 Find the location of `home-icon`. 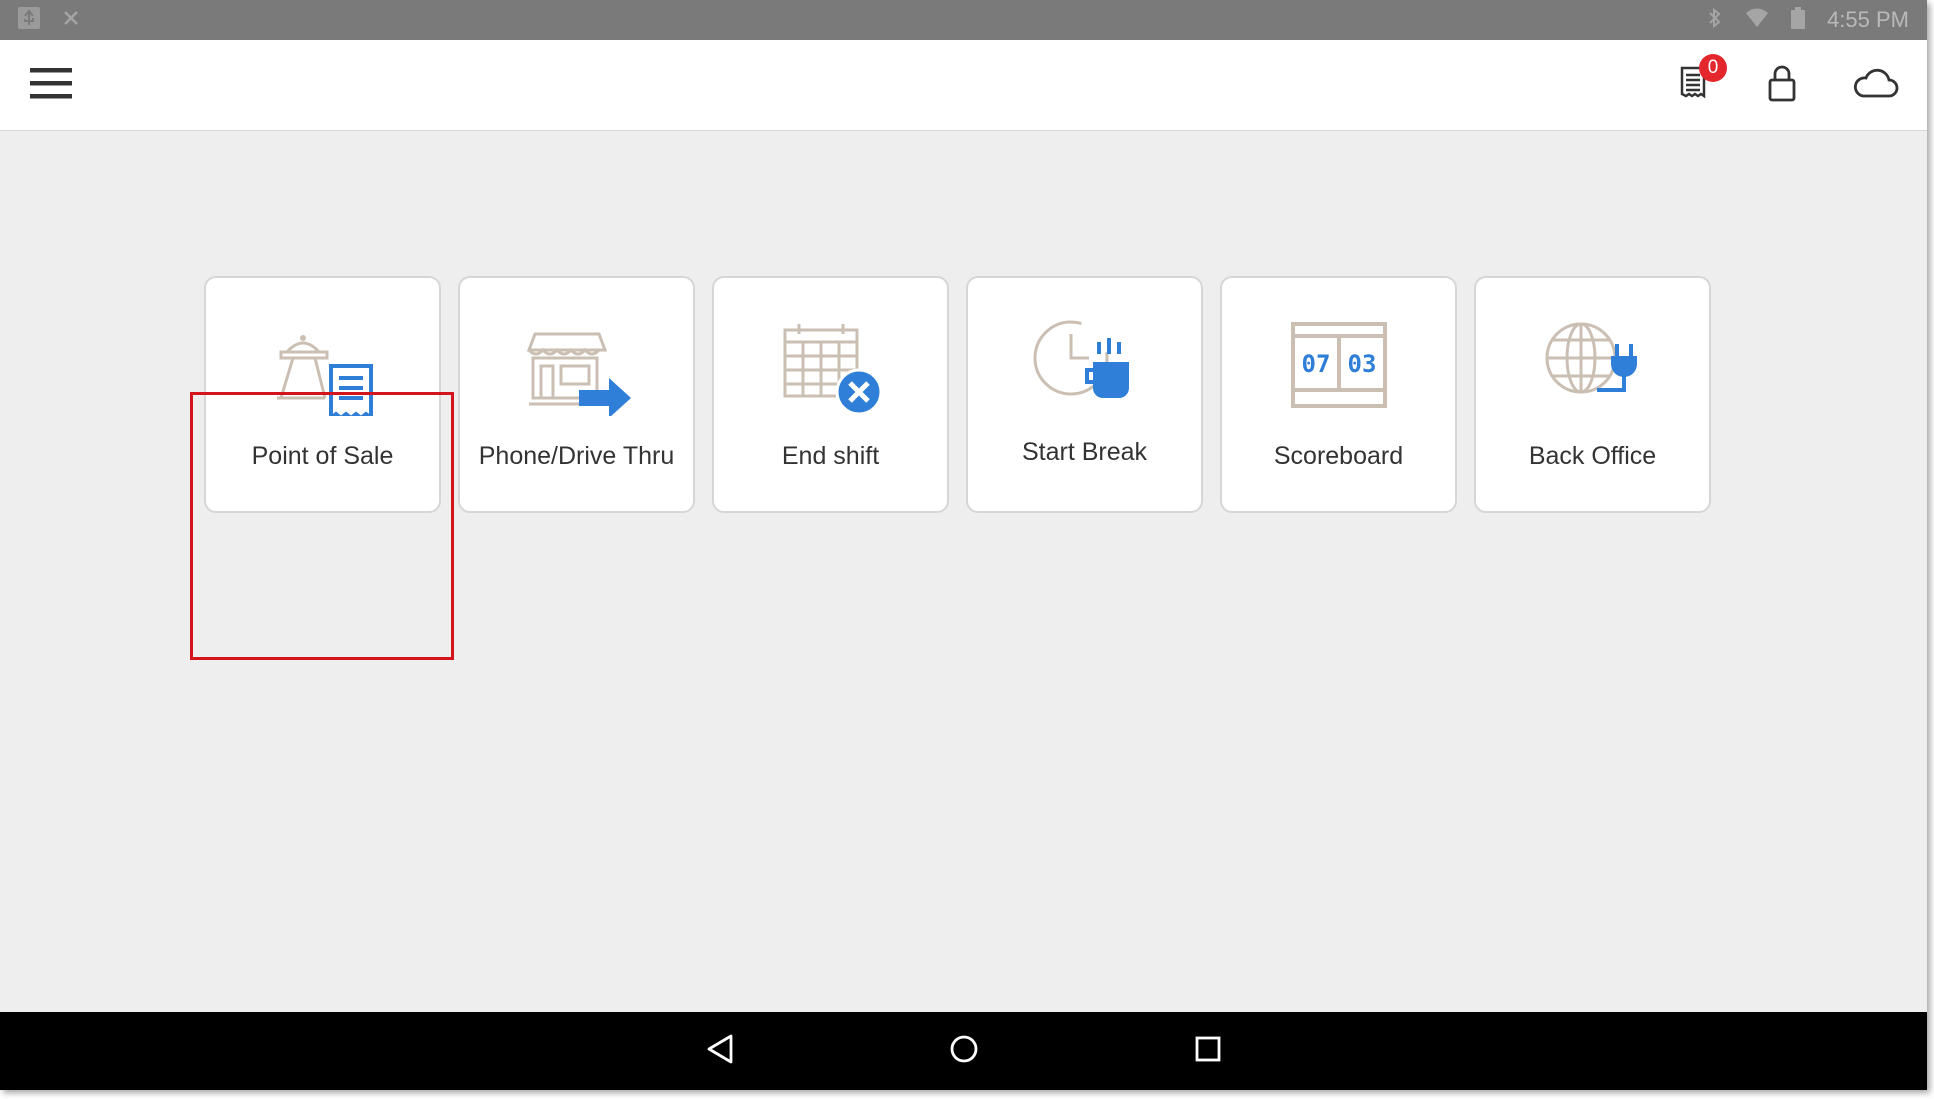

home-icon is located at coordinates (964, 1051).